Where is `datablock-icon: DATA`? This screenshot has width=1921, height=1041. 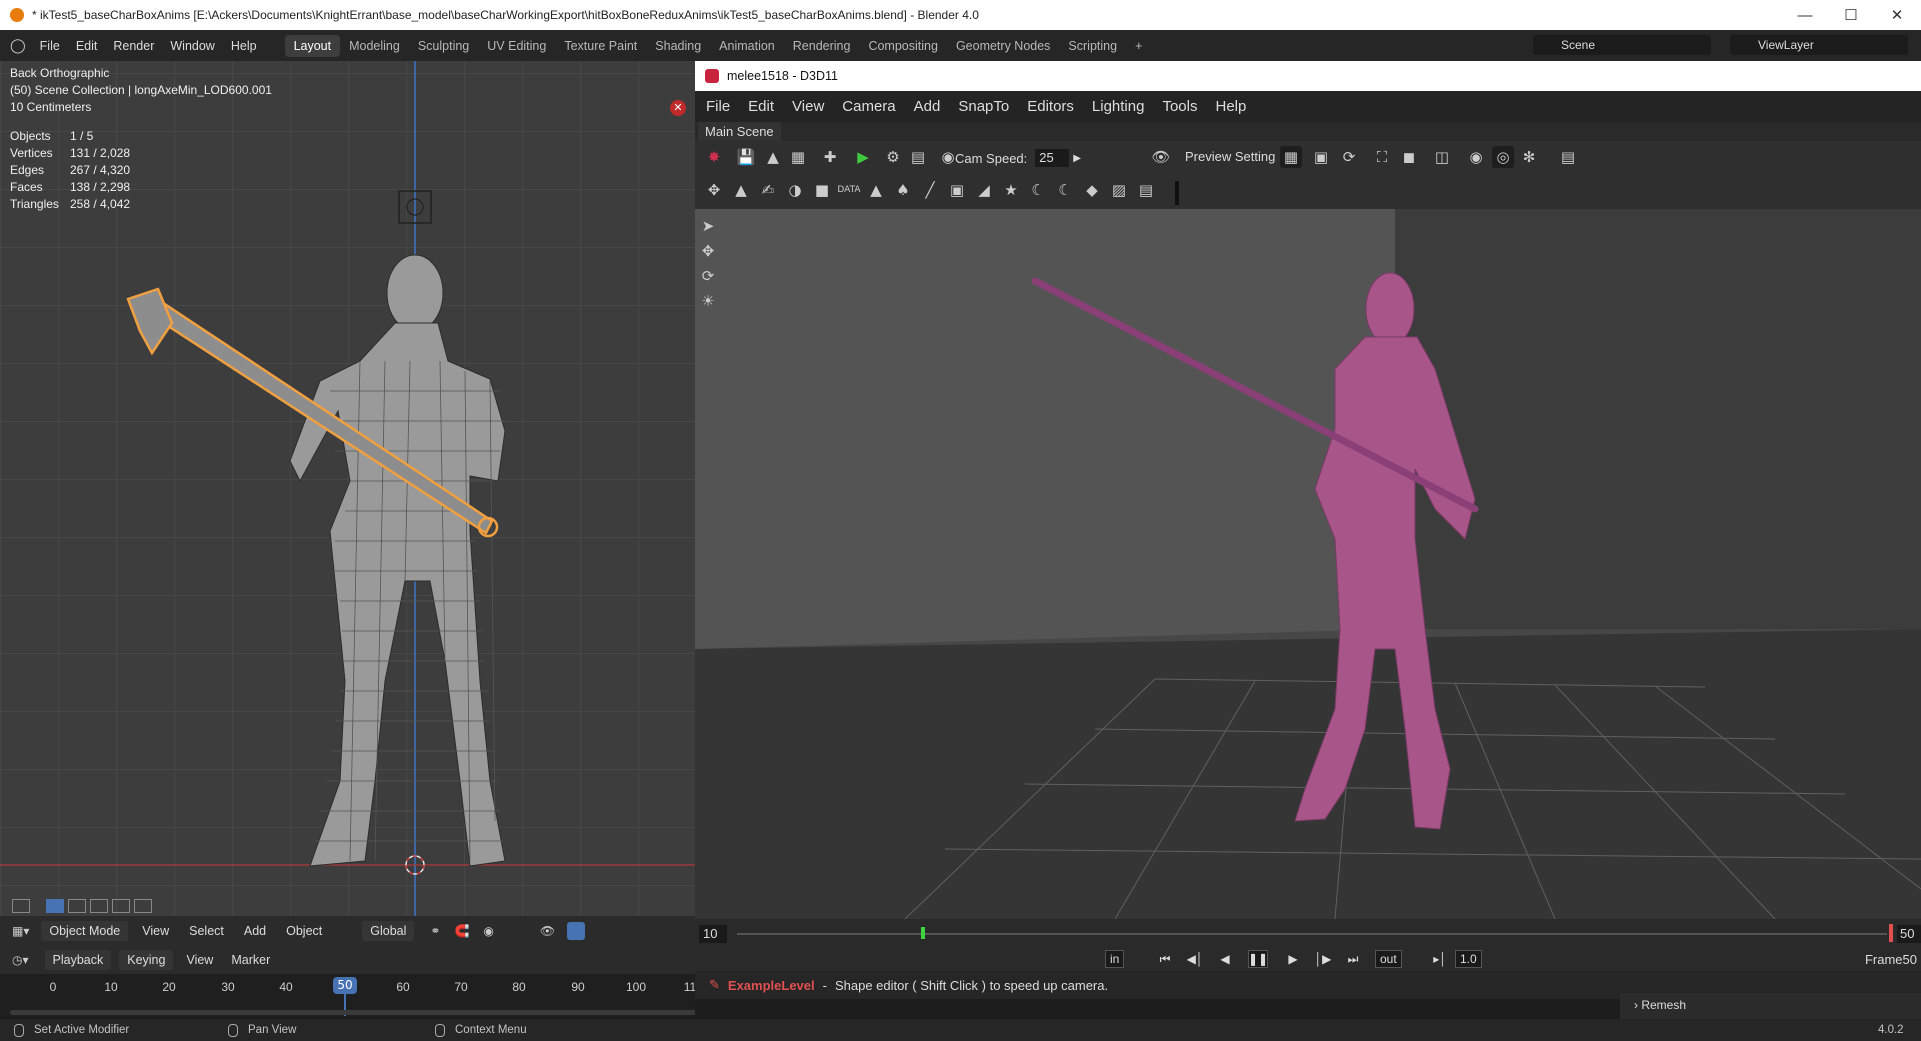 datablock-icon: DATA is located at coordinates (848, 190).